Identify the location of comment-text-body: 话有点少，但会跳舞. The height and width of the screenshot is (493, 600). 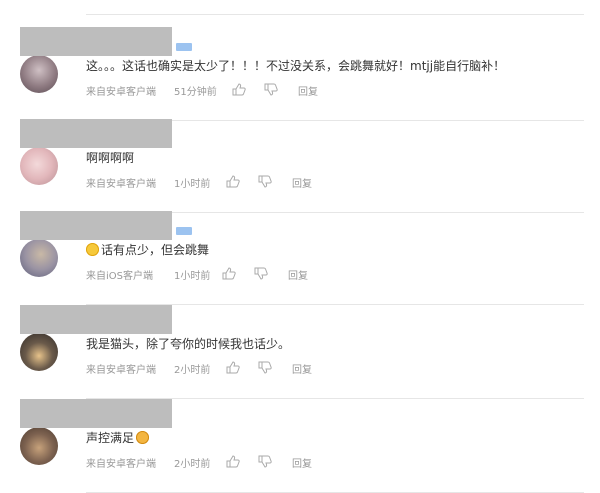
(155, 250).